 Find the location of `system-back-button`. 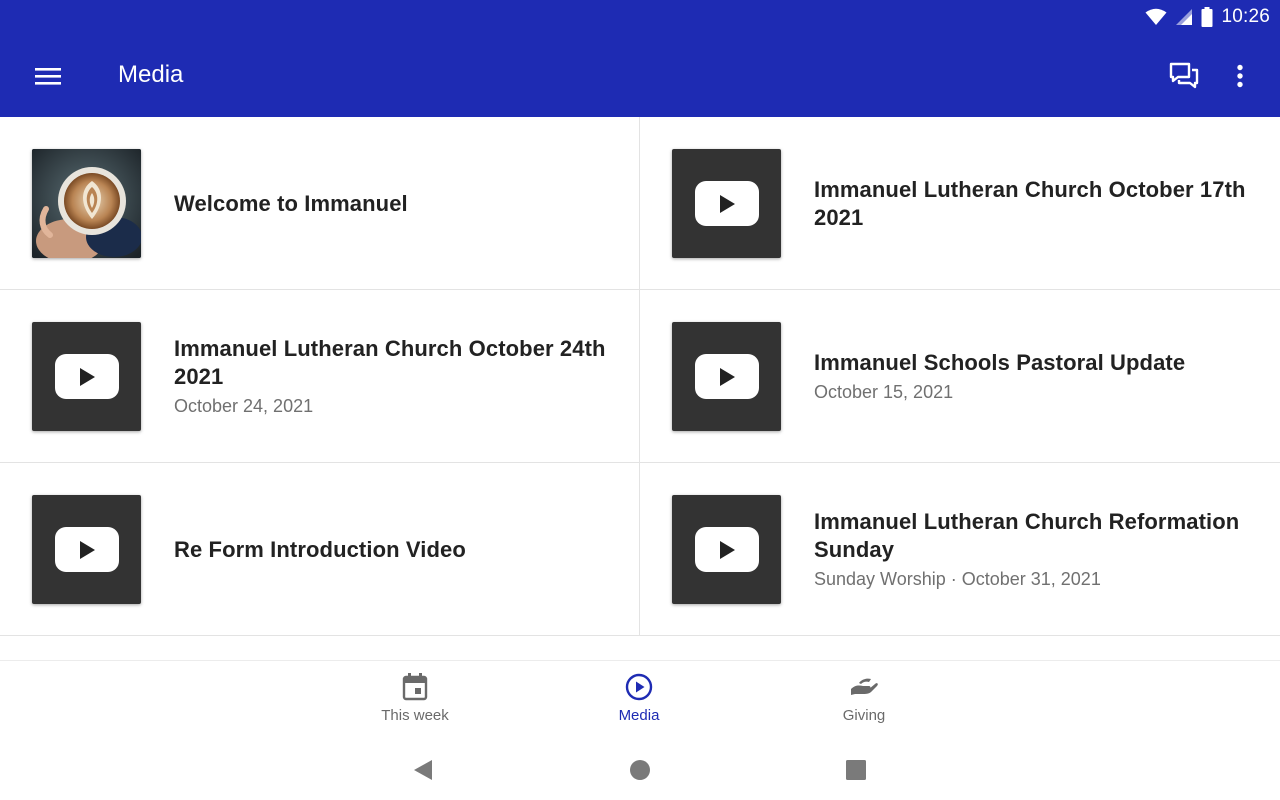

system-back-button is located at coordinates (423, 770).